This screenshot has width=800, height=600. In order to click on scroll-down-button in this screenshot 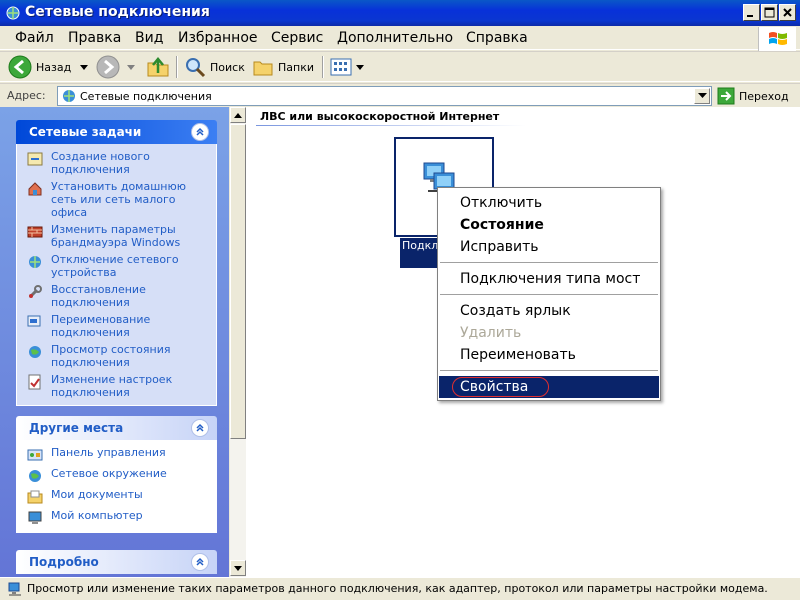, I will do `click(238, 568)`.